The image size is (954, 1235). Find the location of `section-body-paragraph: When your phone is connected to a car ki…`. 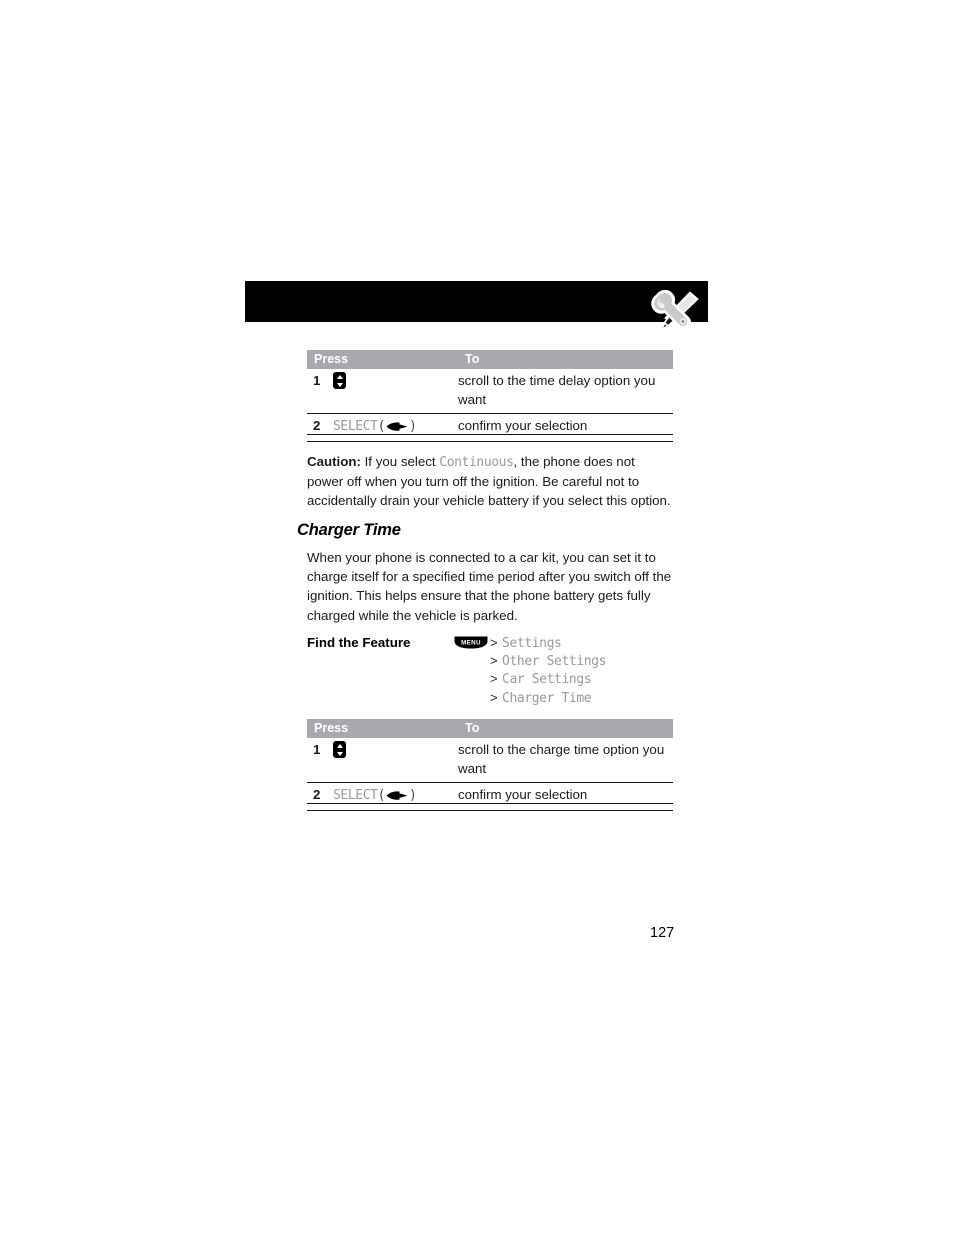

section-body-paragraph: When your phone is connected to a car ki… is located at coordinates (489, 586).